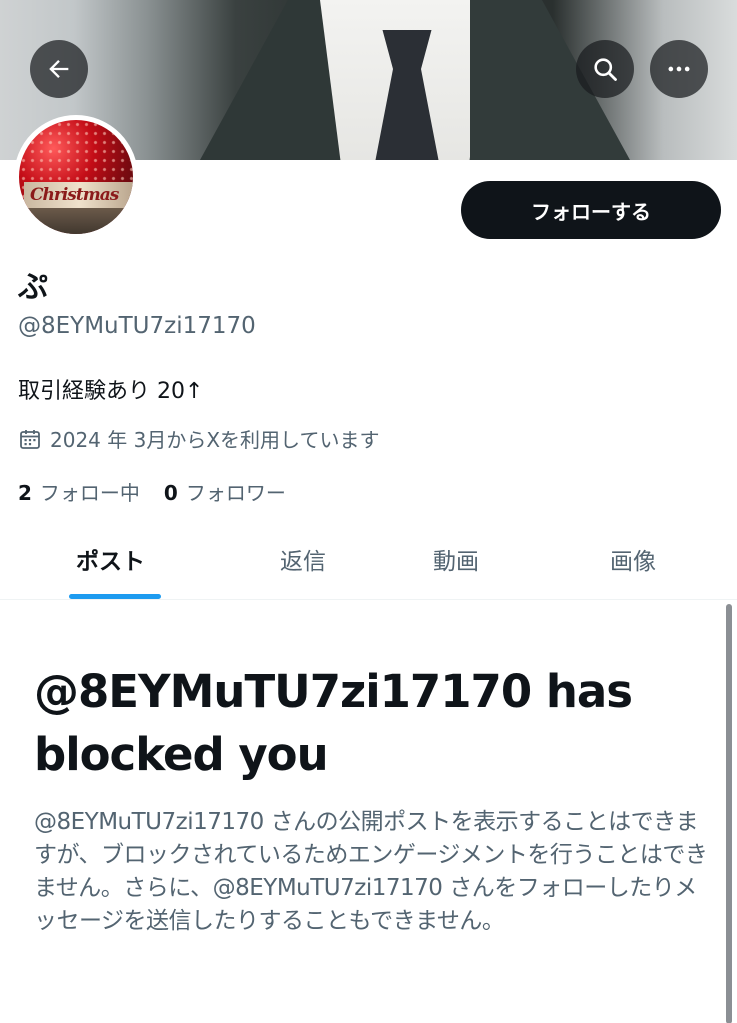 The width and height of the screenshot is (737, 1023). Describe the element at coordinates (78, 195) in the screenshot. I see `avatar-sign: Christmas` at that location.